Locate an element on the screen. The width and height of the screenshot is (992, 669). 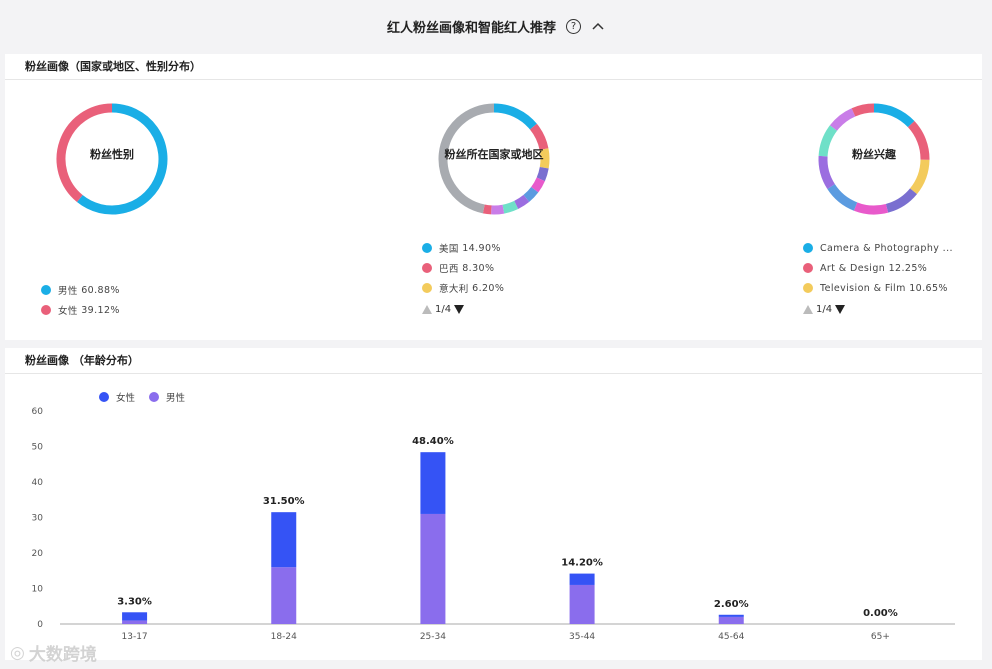
legend-item: Art & Design 12.25% is located at coordinates (878, 268).